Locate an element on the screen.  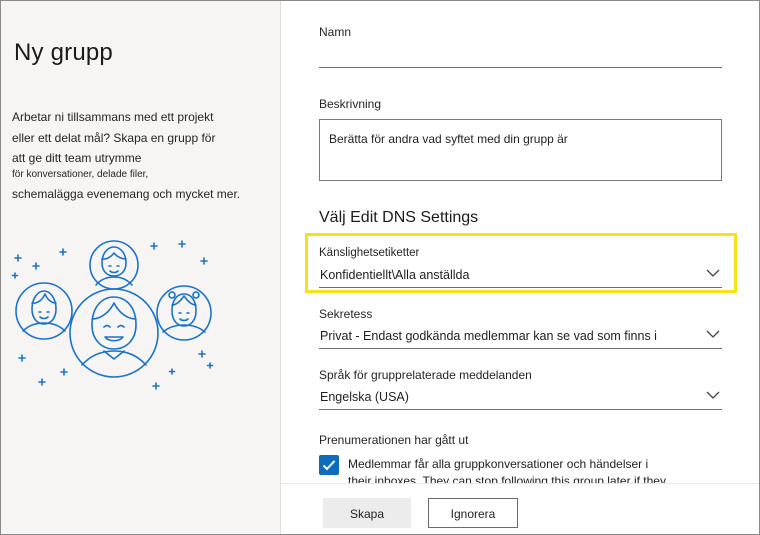
create-button: Skapa is located at coordinates (367, 513).